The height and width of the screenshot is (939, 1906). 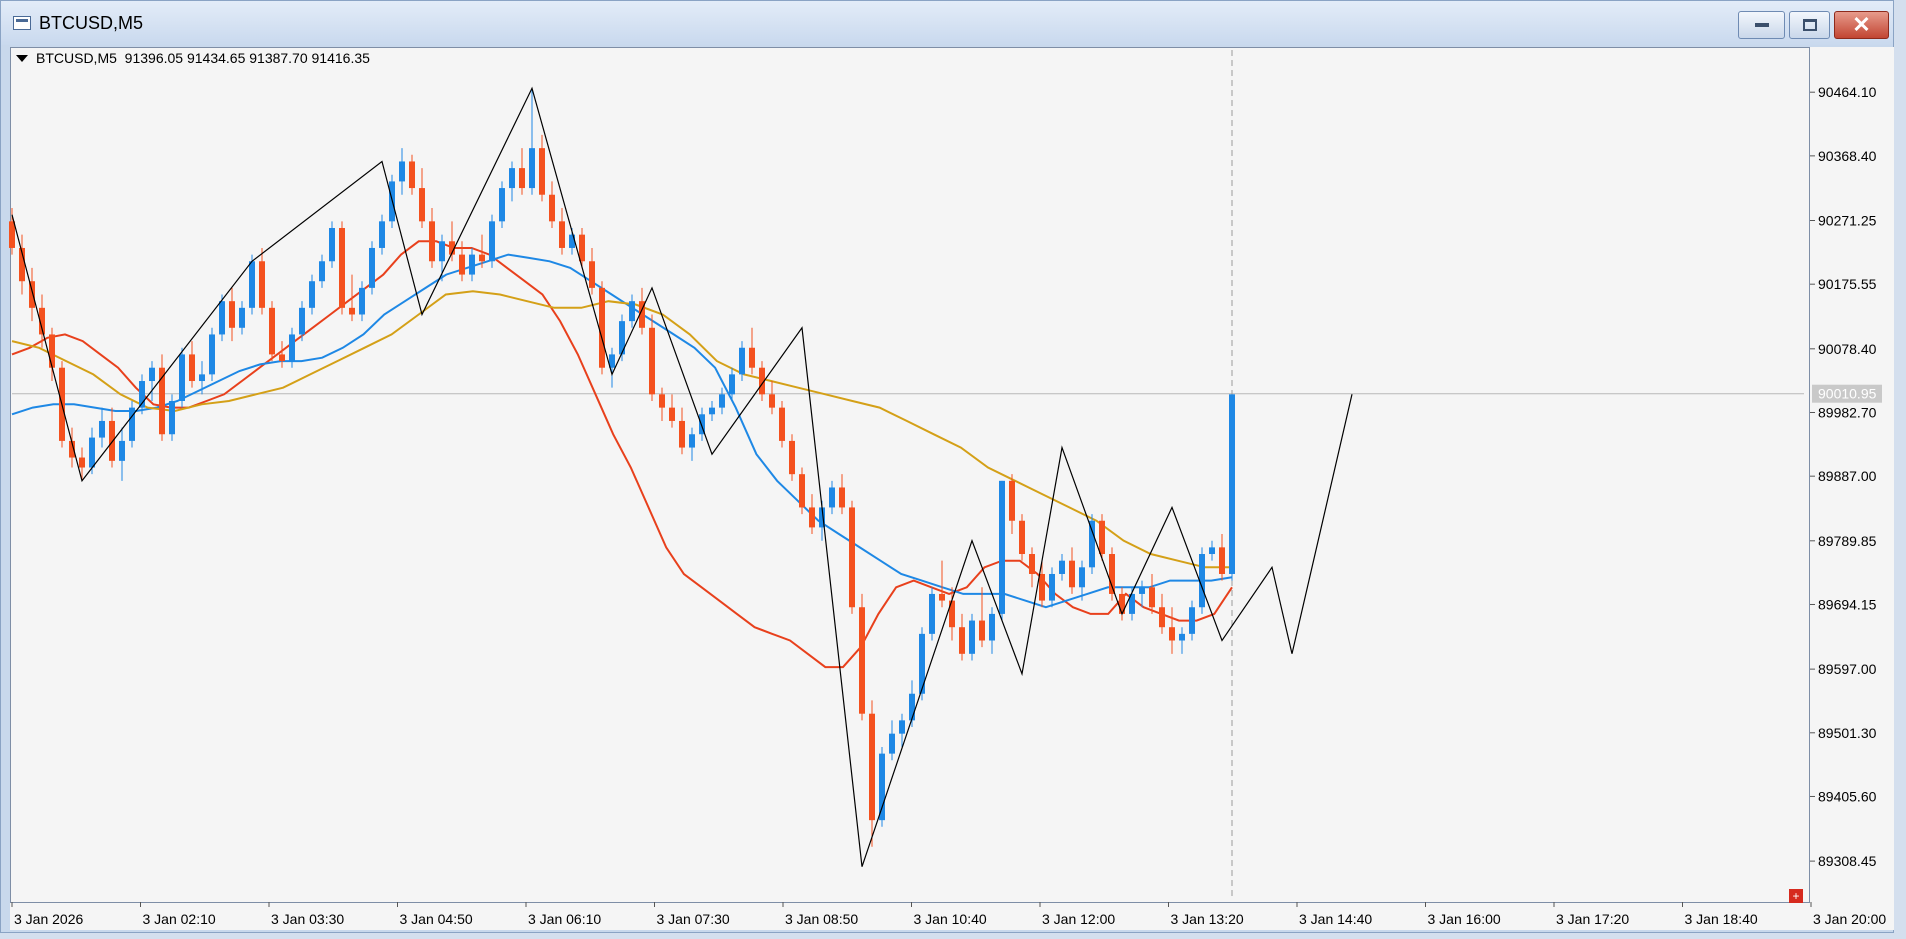 I want to click on time-tick-label: 3 Jan 08:50, so click(x=821, y=919).